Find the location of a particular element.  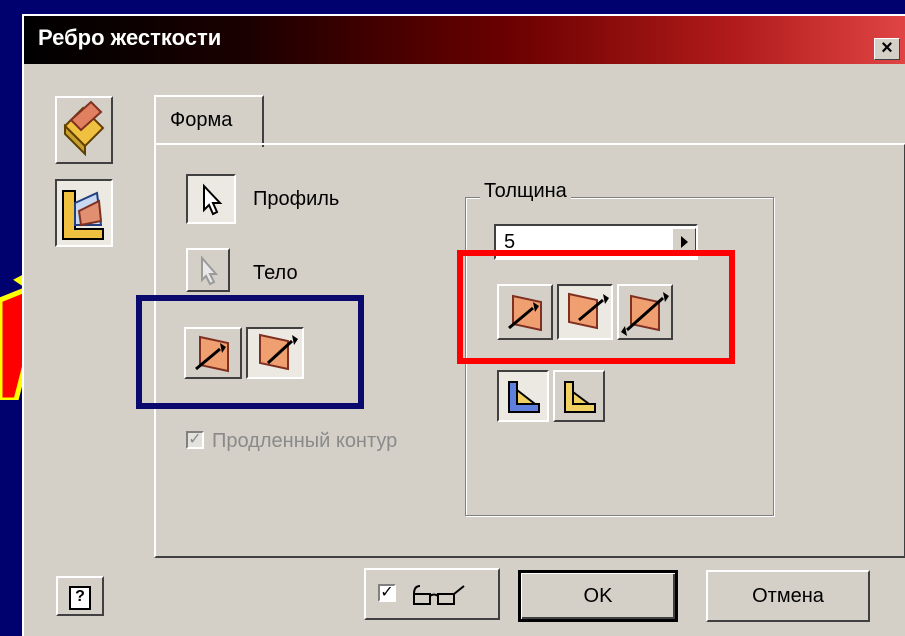

body-select-button is located at coordinates (208, 270).